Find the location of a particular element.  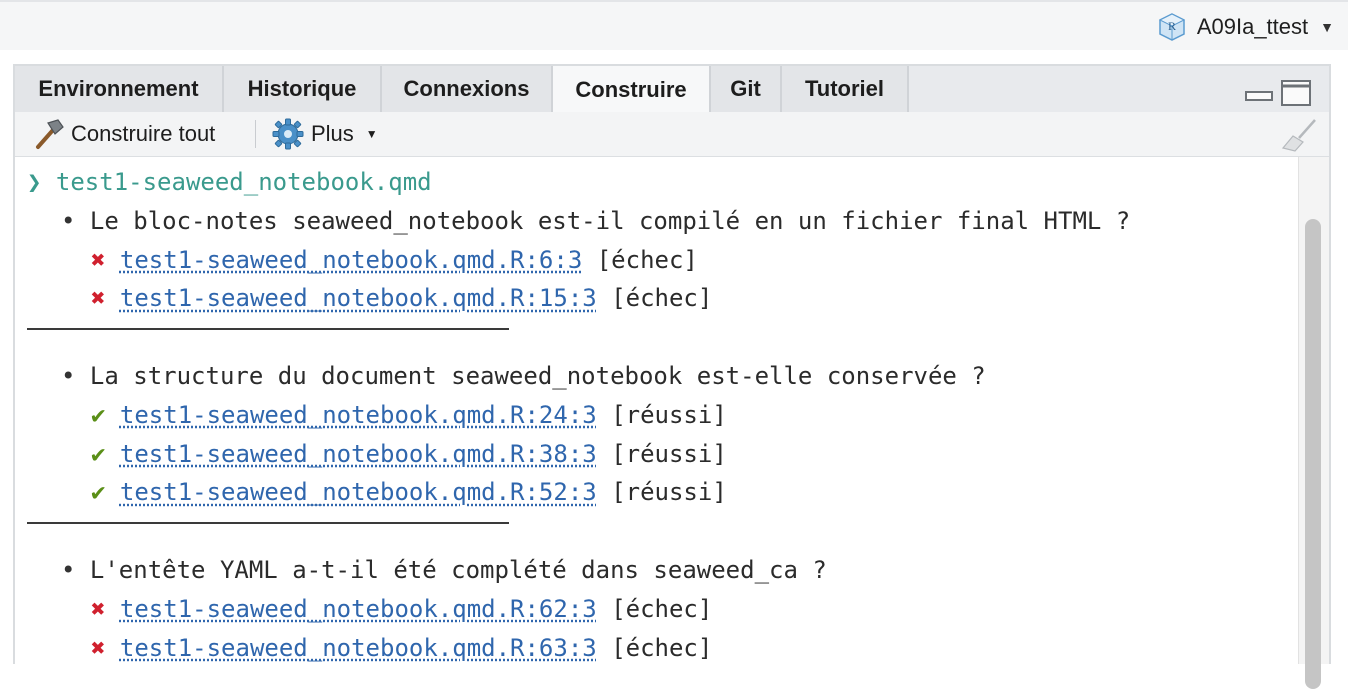

test-location-link: test1-seaweed_notebook.qmd.R:38:3 is located at coordinates (358, 454).